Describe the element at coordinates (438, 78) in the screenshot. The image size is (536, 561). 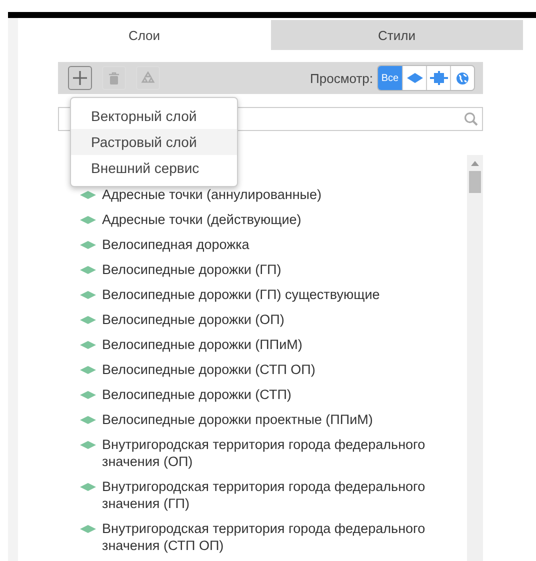
I see `line-view-button` at that location.